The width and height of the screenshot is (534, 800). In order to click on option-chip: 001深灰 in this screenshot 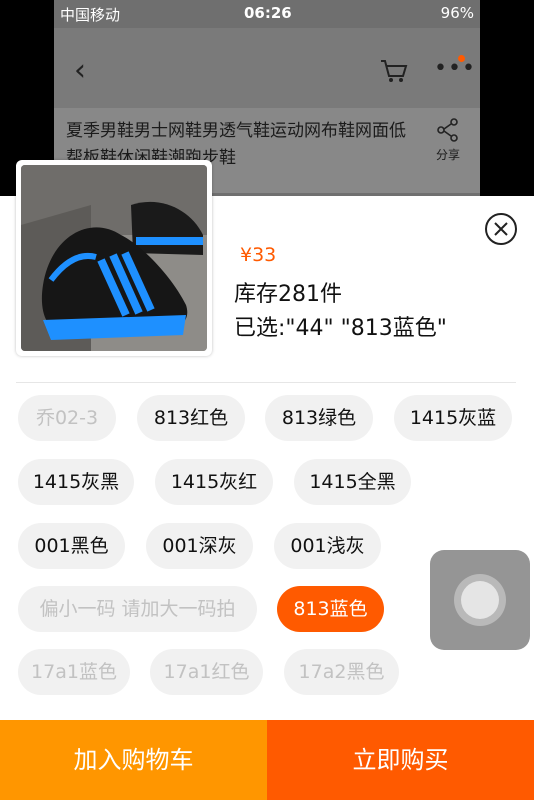, I will do `click(199, 546)`.